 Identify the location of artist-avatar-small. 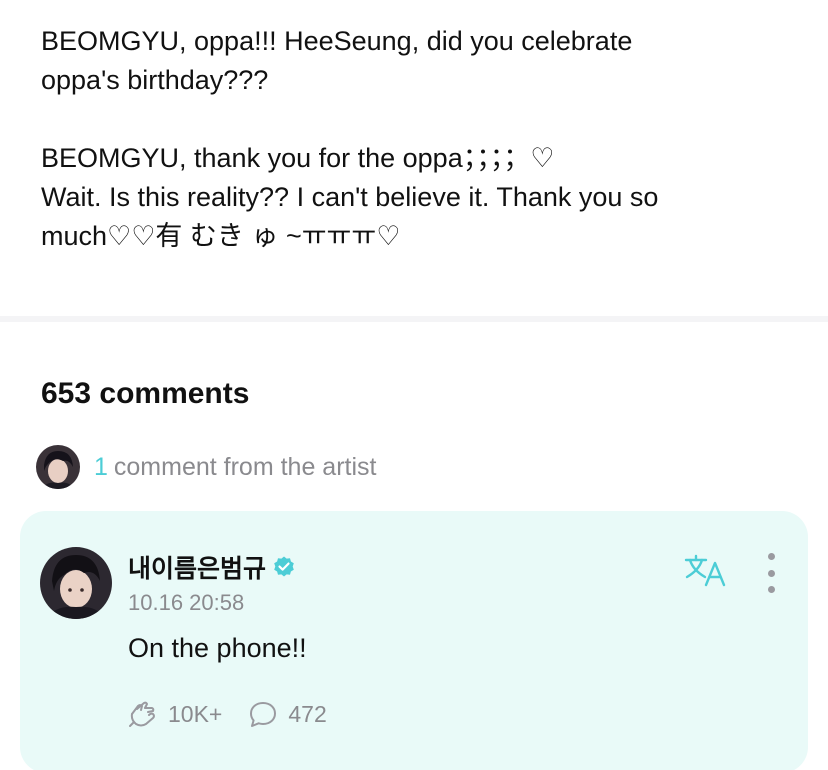
(58, 467).